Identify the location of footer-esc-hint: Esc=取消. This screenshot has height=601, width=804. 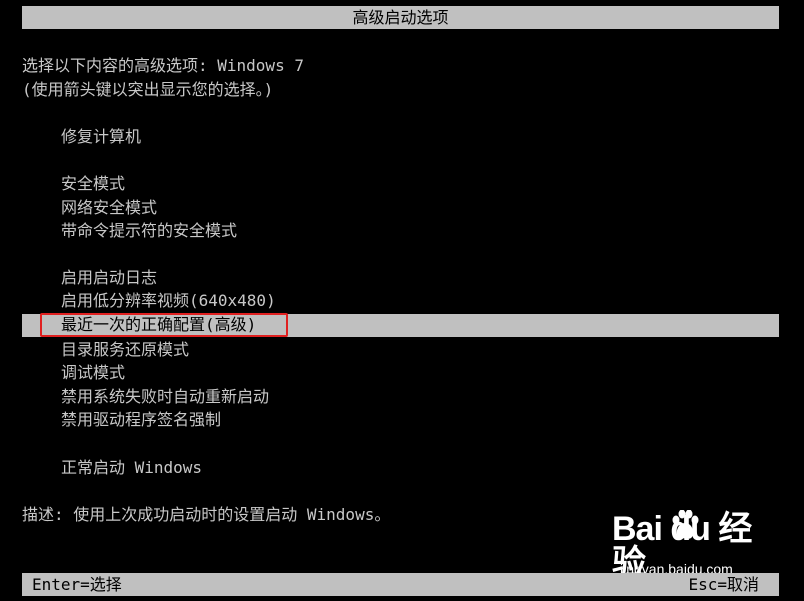
(723, 584).